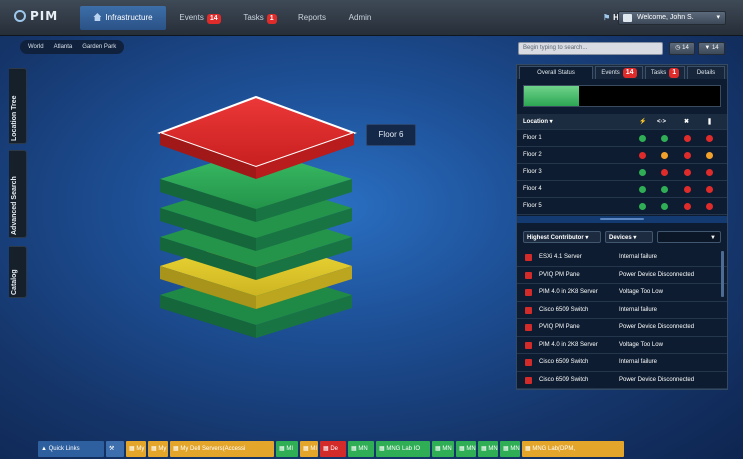 This screenshot has width=743, height=459. Describe the element at coordinates (622, 206) in the screenshot. I see `location-row: Floor 5` at that location.